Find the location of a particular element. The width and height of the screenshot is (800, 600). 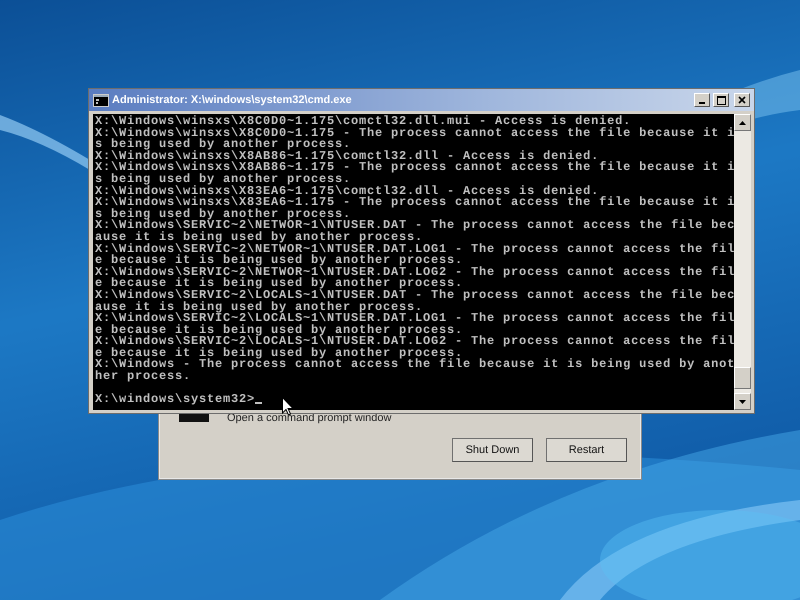

command-prompt: X:\windows\system32> is located at coordinates (175, 400).